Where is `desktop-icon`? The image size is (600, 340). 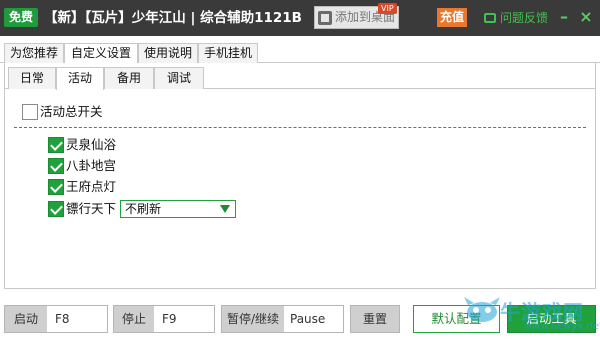
desktop-icon is located at coordinates (325, 18).